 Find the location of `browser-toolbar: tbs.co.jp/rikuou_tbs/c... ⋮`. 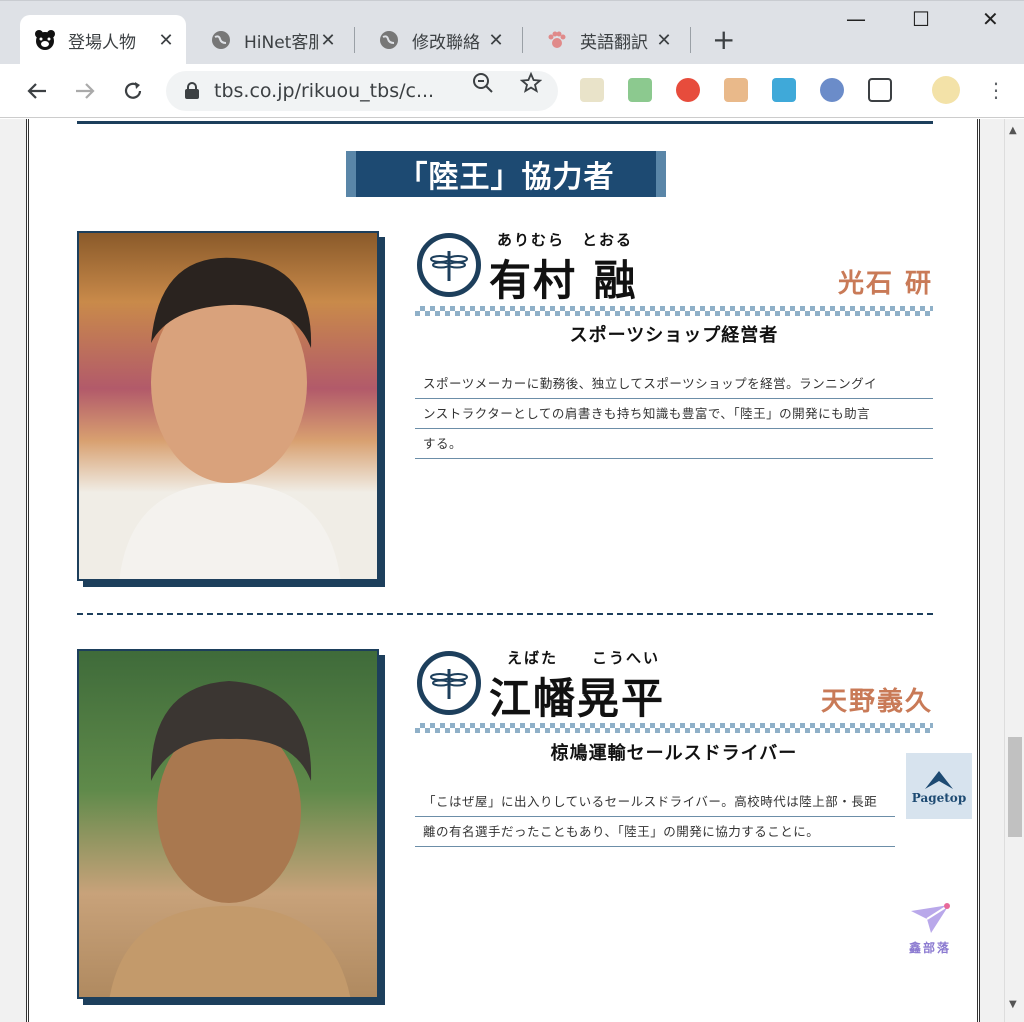

browser-toolbar: tbs.co.jp/rikuou_tbs/c... ⋮ is located at coordinates (512, 91).